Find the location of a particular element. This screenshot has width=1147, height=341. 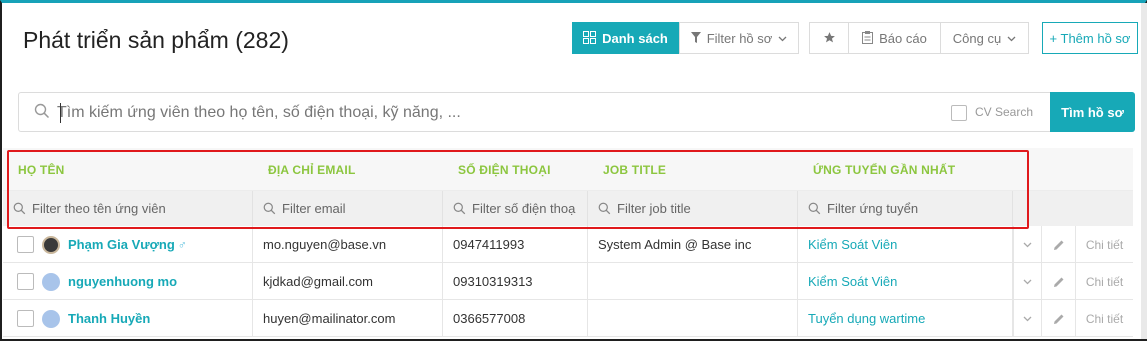

table-filter-row is located at coordinates (568, 208).